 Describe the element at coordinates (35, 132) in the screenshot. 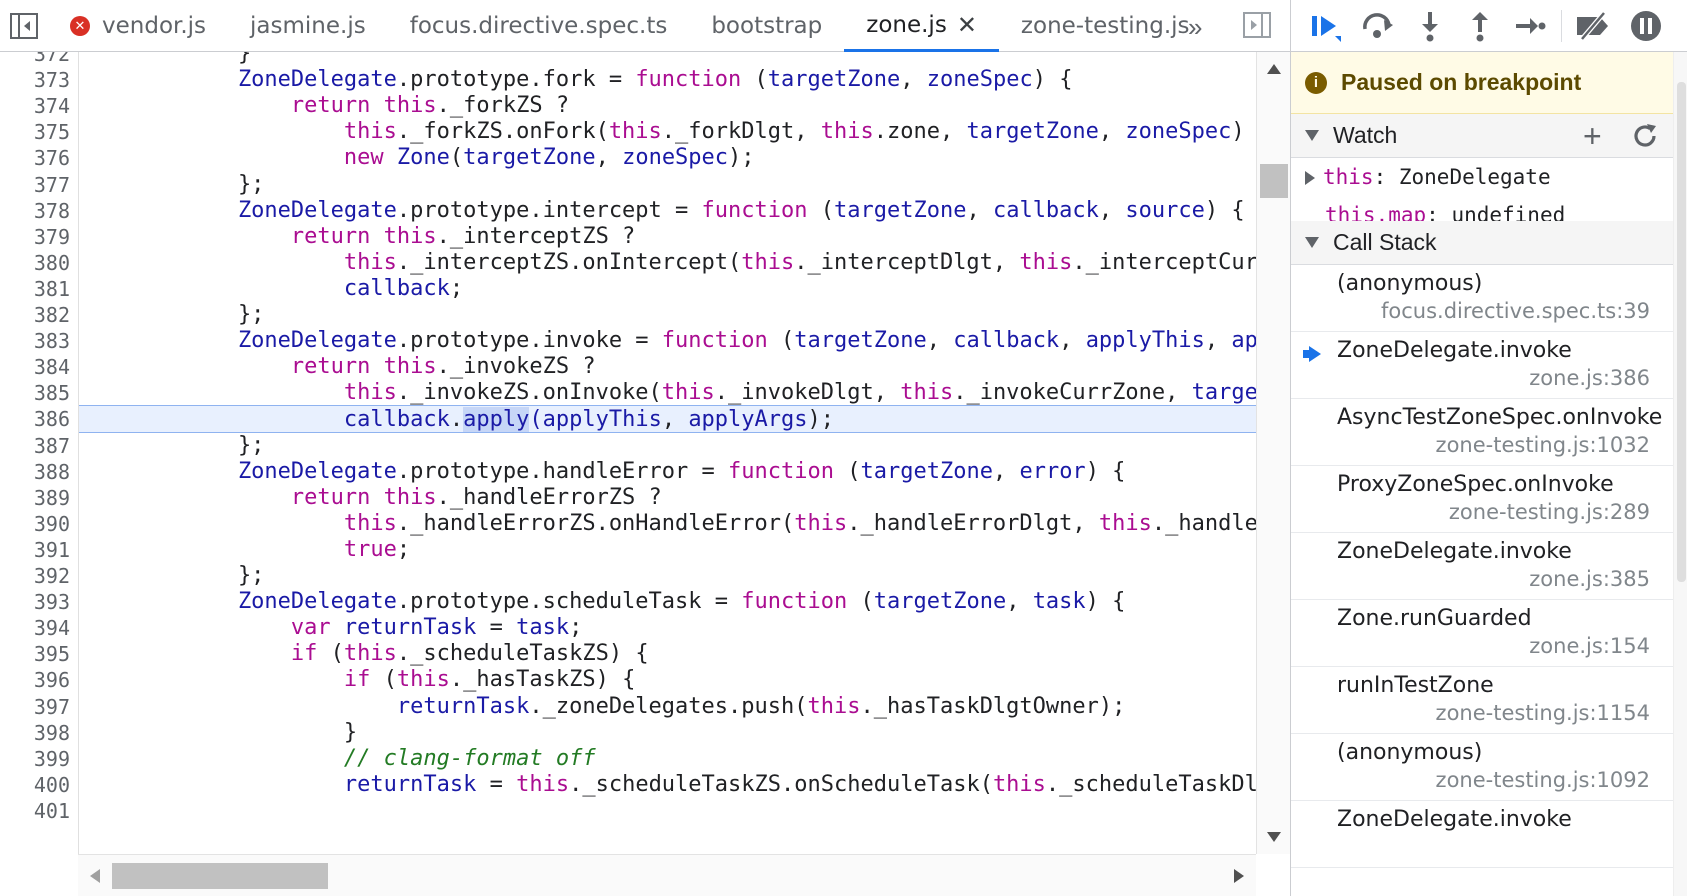

I see `line-number: 375` at that location.